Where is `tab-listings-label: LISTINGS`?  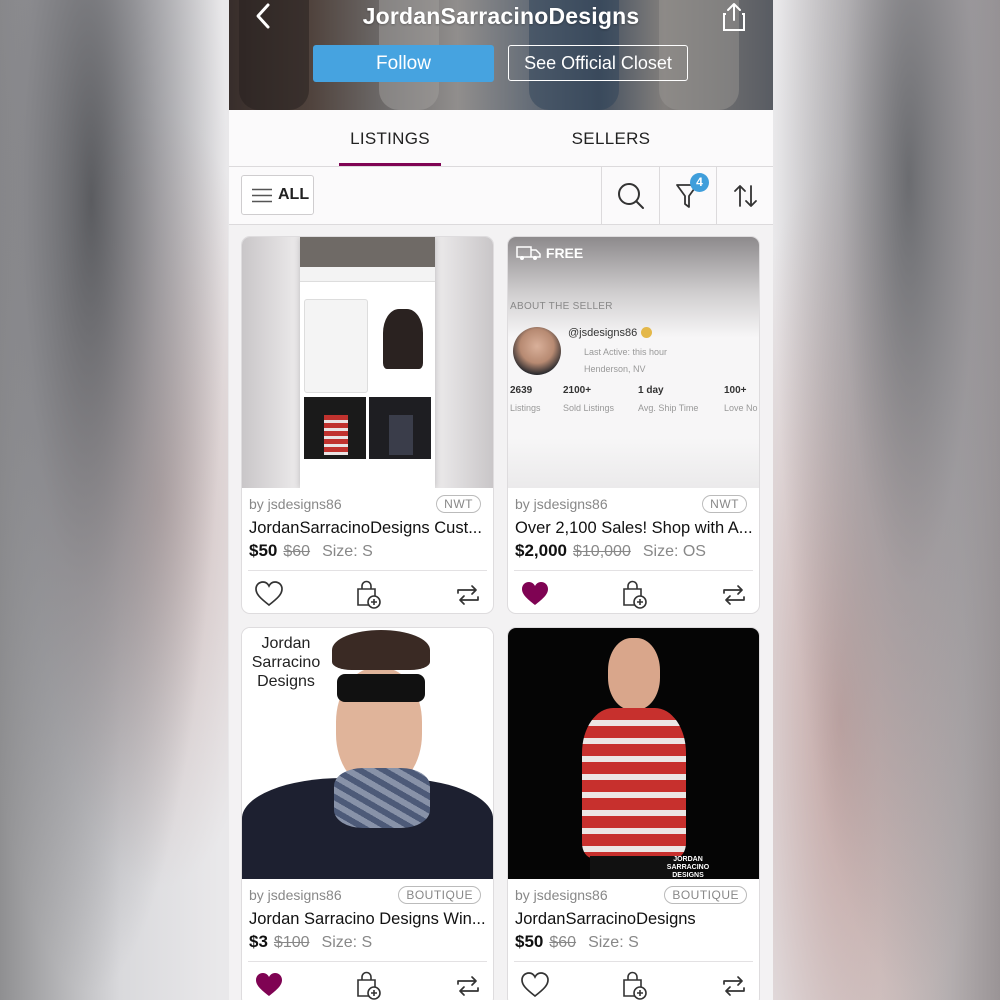
tab-listings-label: LISTINGS is located at coordinates (390, 138).